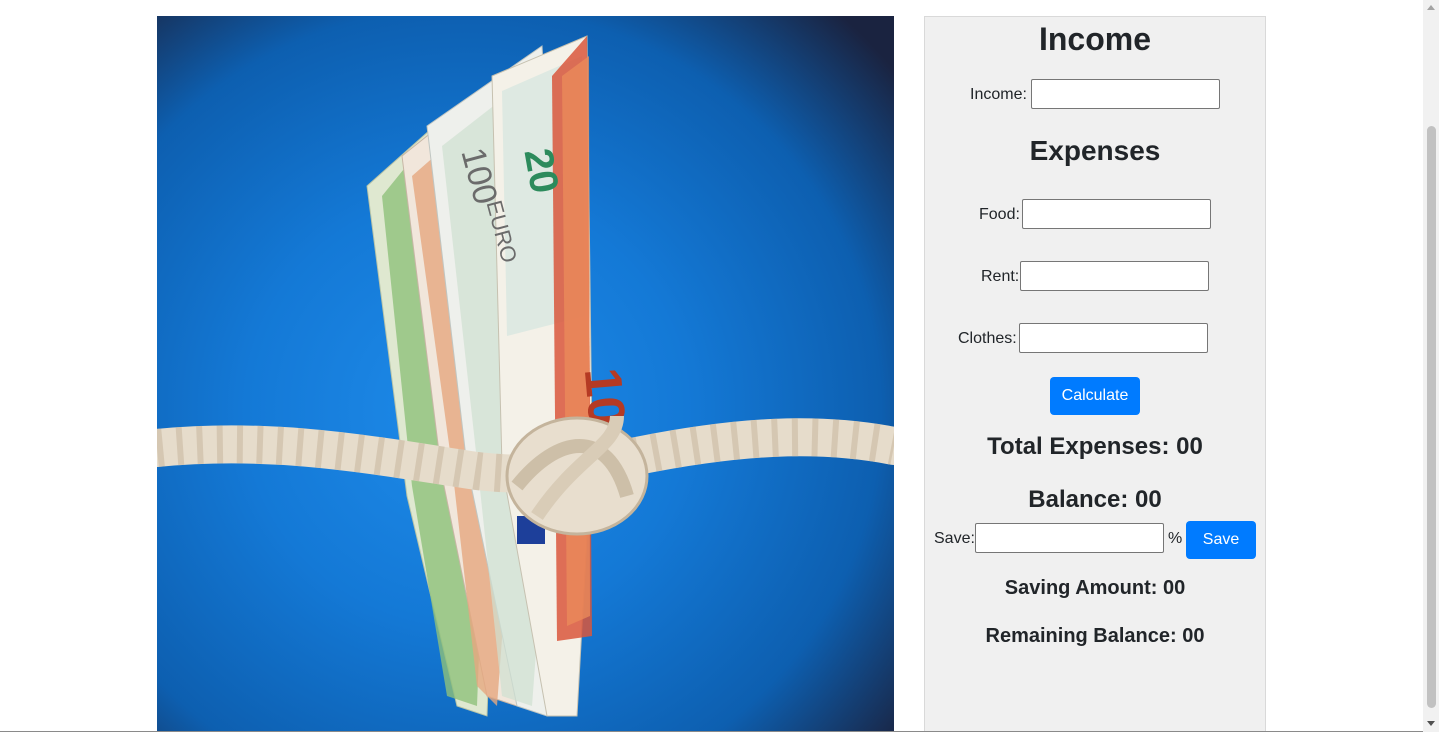 This screenshot has width=1439, height=732. Describe the element at coordinates (1431, 723) in the screenshot. I see `scroll-down-arrow-icon` at that location.